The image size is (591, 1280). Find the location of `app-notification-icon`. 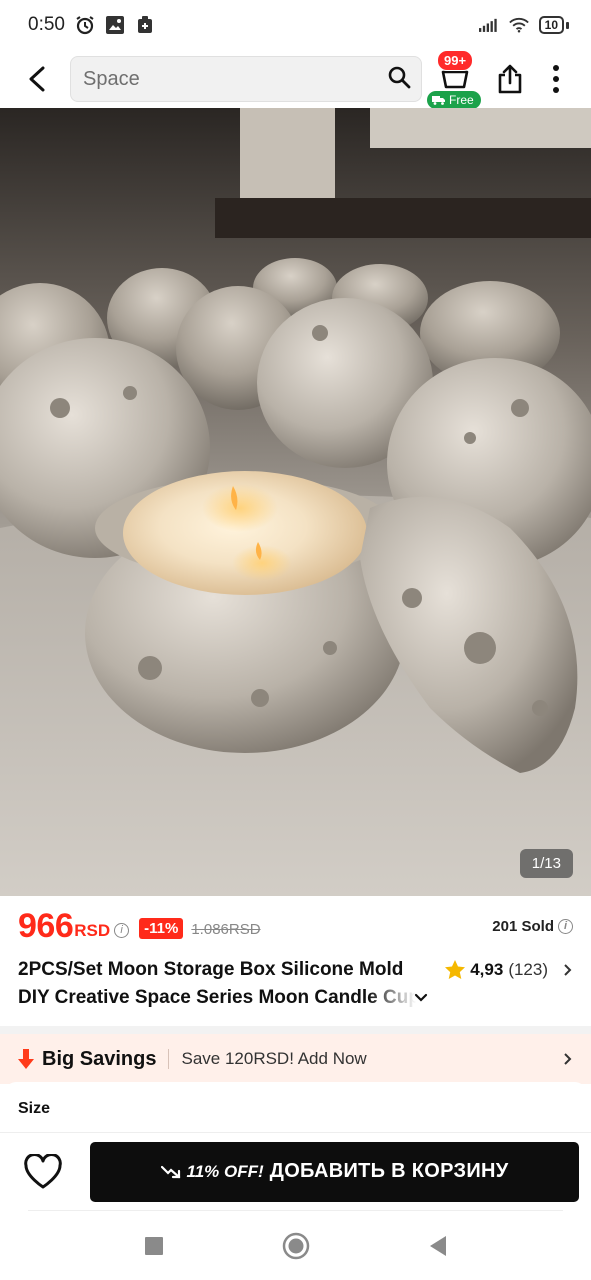

app-notification-icon is located at coordinates (145, 25).